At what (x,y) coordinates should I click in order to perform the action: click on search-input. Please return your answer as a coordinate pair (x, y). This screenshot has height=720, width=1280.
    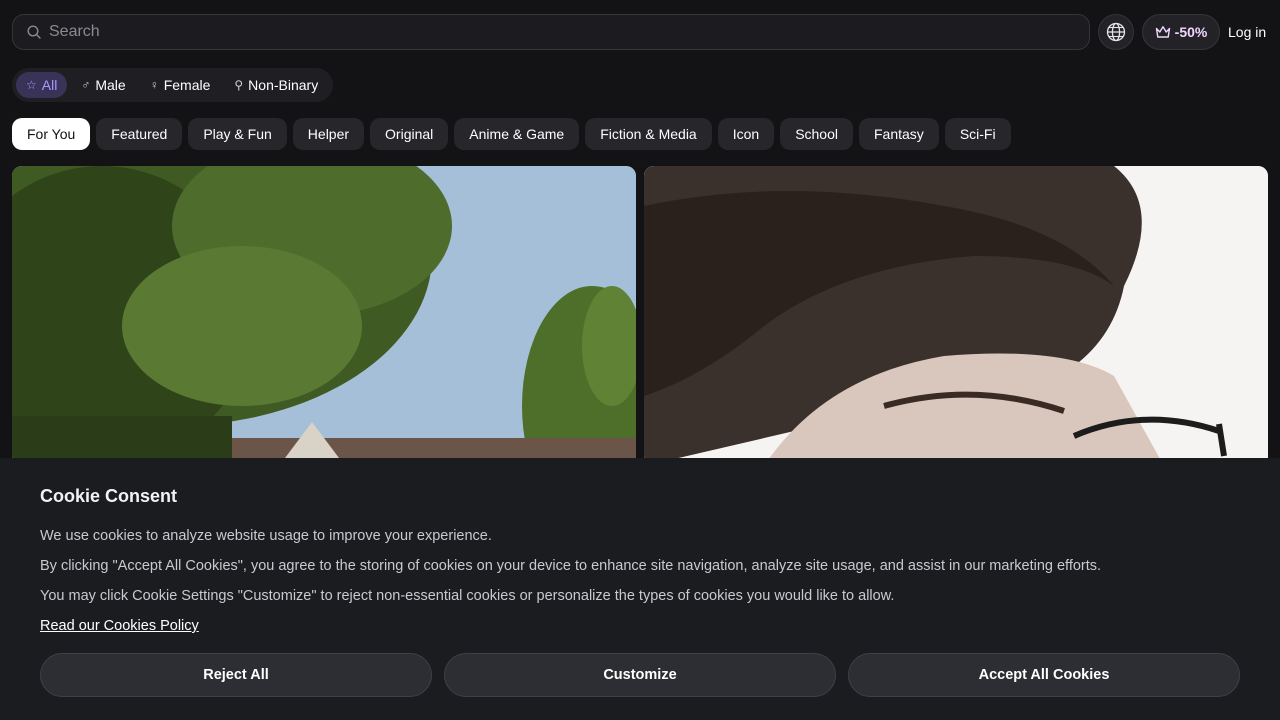
    Looking at the image, I should click on (549, 32).